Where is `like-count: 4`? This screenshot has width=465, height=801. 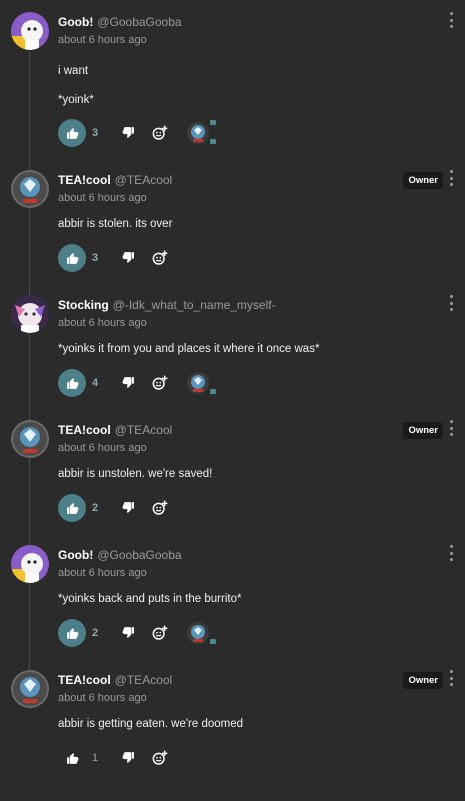 like-count: 4 is located at coordinates (95, 383).